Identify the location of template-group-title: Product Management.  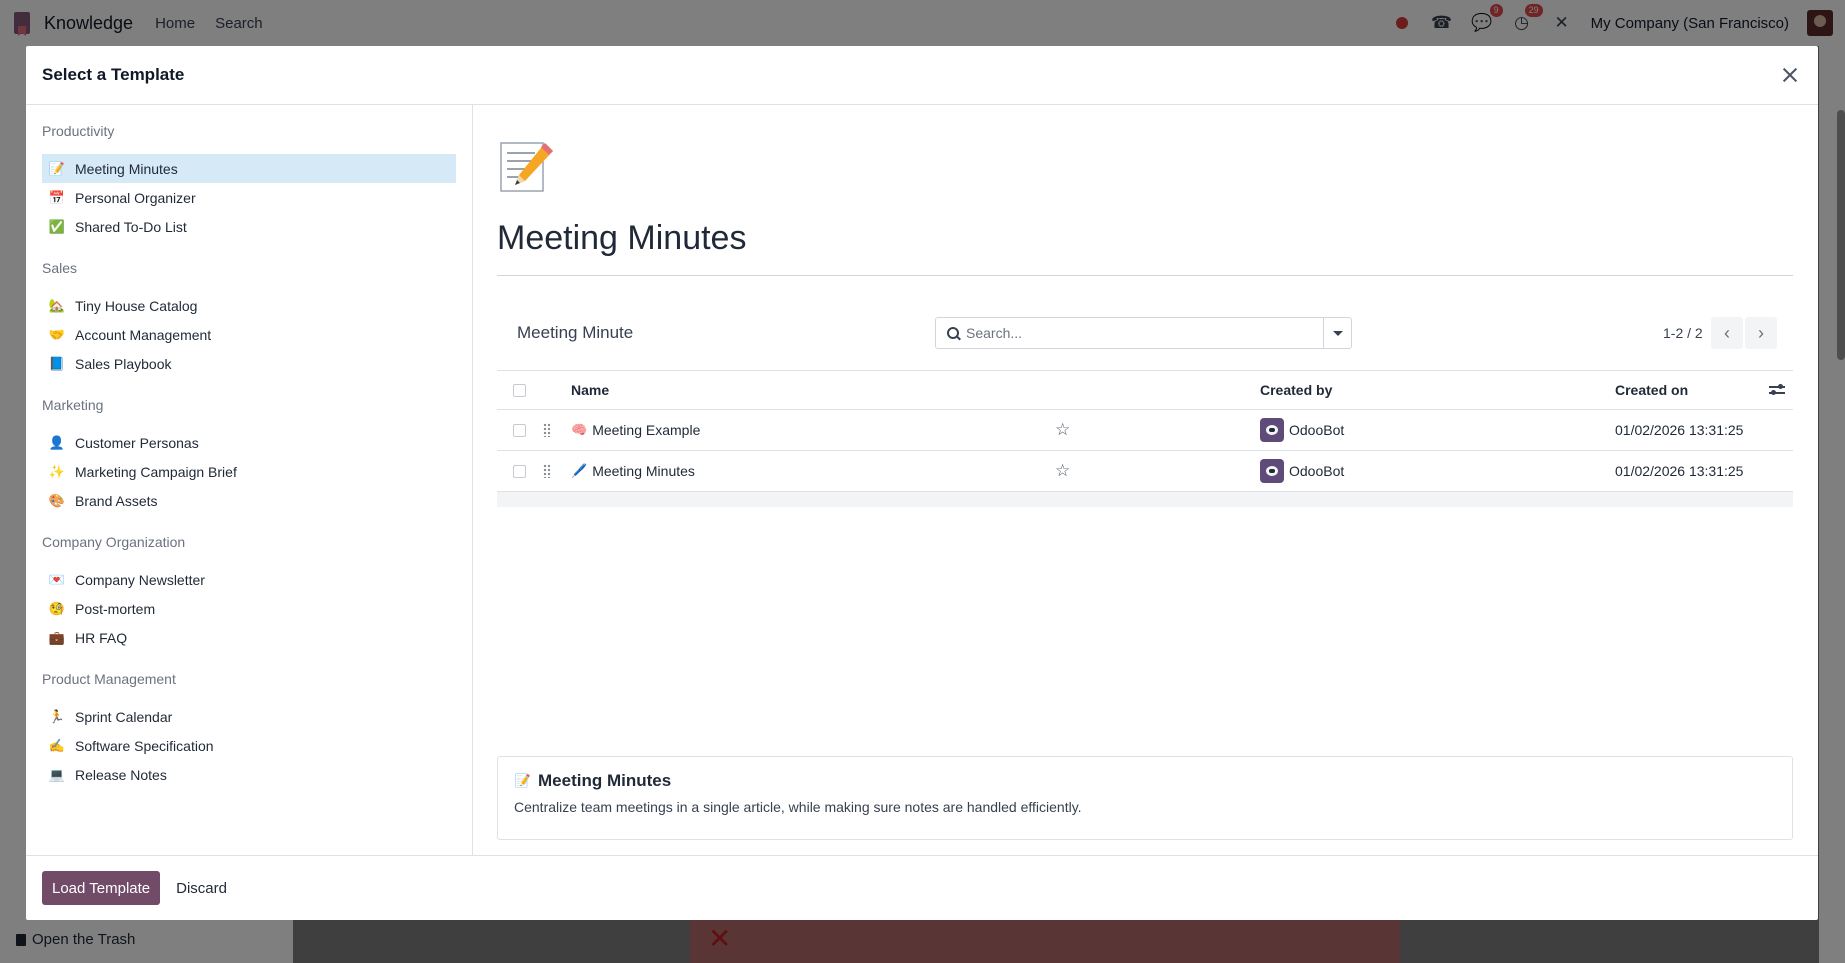
(109, 679).